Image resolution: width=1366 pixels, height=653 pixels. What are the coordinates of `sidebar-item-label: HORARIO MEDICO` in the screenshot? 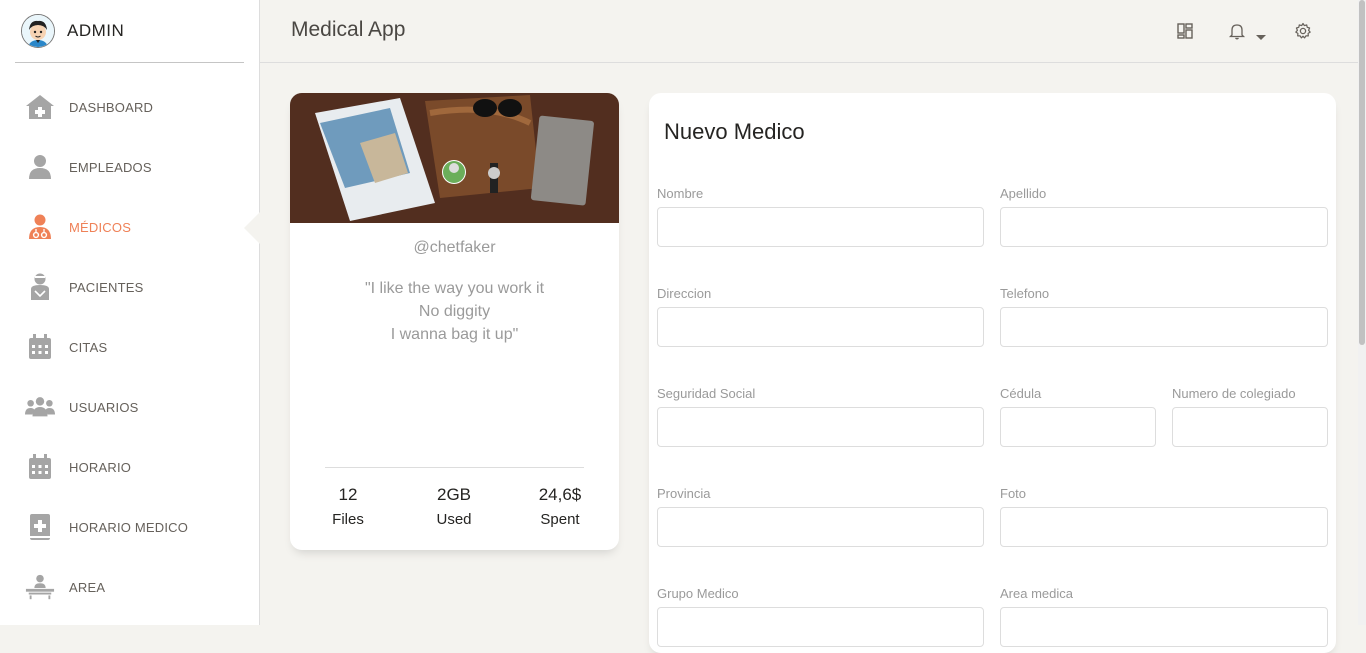 It's located at (129, 527).